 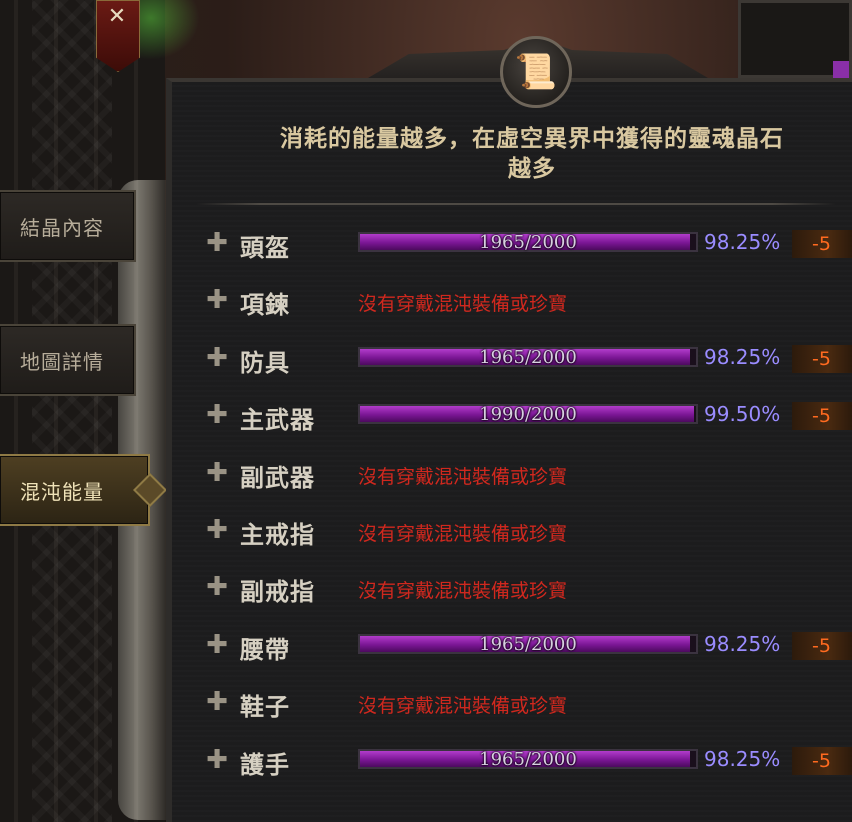 What do you see at coordinates (536, 72) in the screenshot?
I see `scroll-icon: 📜` at bounding box center [536, 72].